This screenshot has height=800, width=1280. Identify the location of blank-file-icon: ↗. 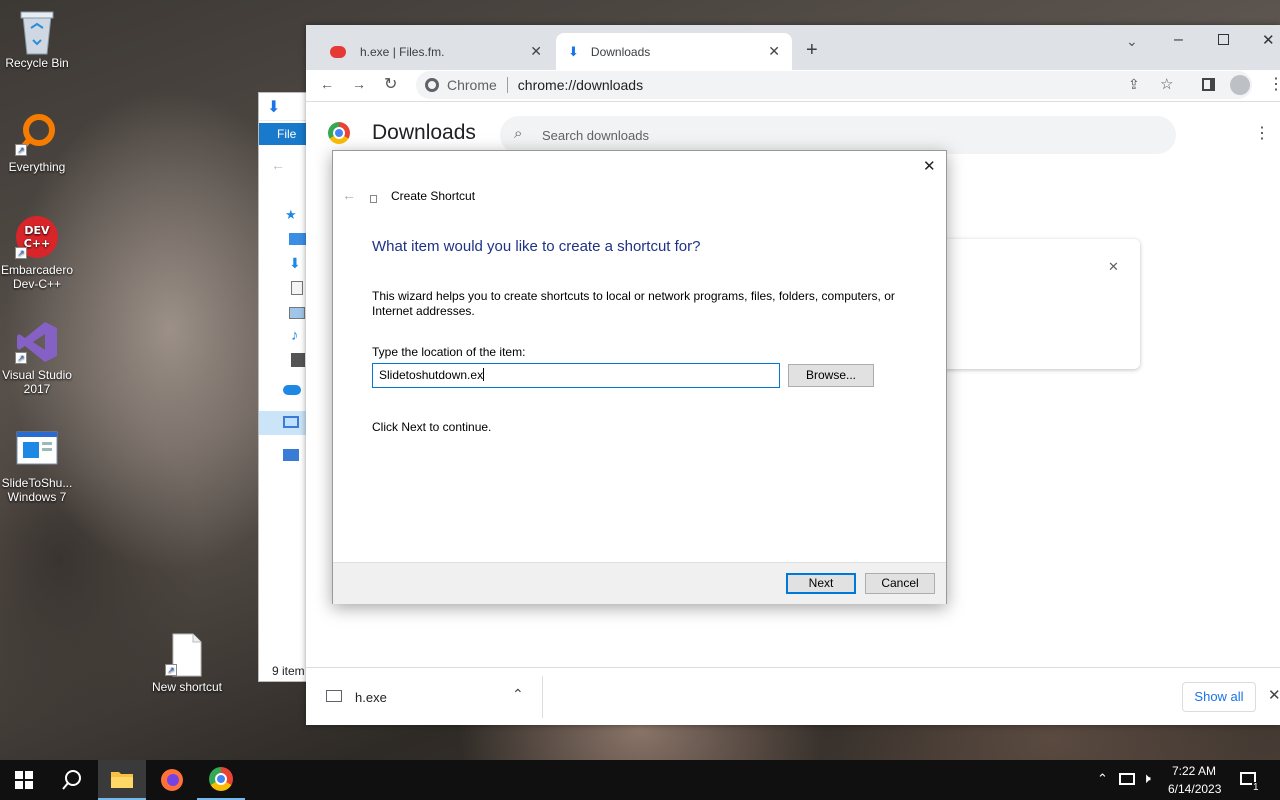
(187, 654).